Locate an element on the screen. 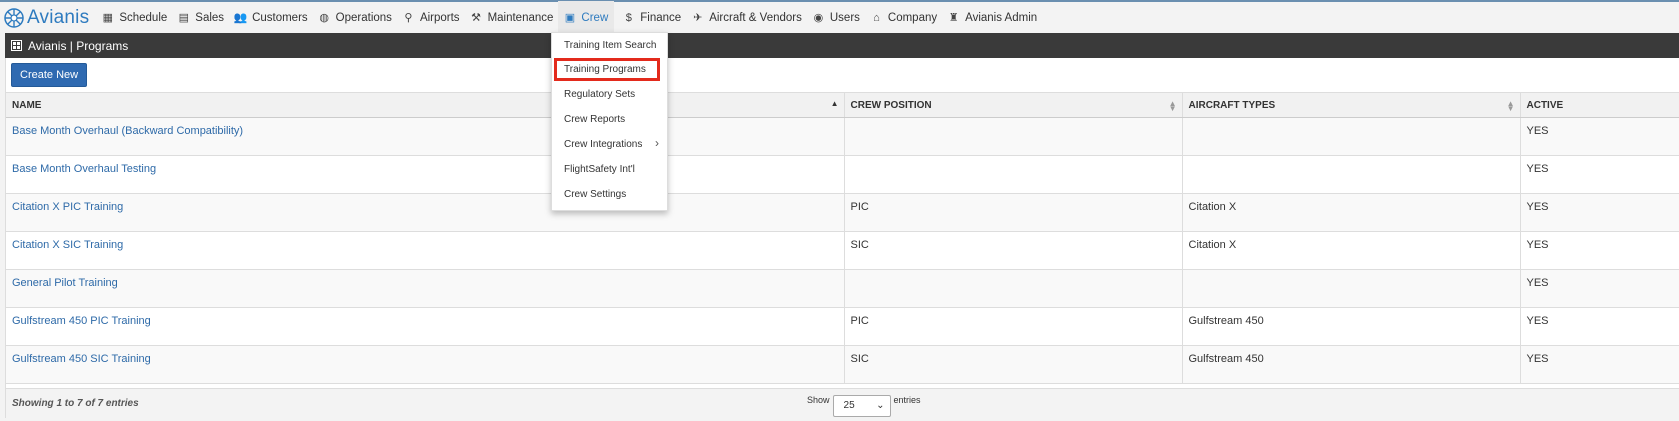 This screenshot has height=421, width=1679. avianis-logo-icon is located at coordinates (14, 17).